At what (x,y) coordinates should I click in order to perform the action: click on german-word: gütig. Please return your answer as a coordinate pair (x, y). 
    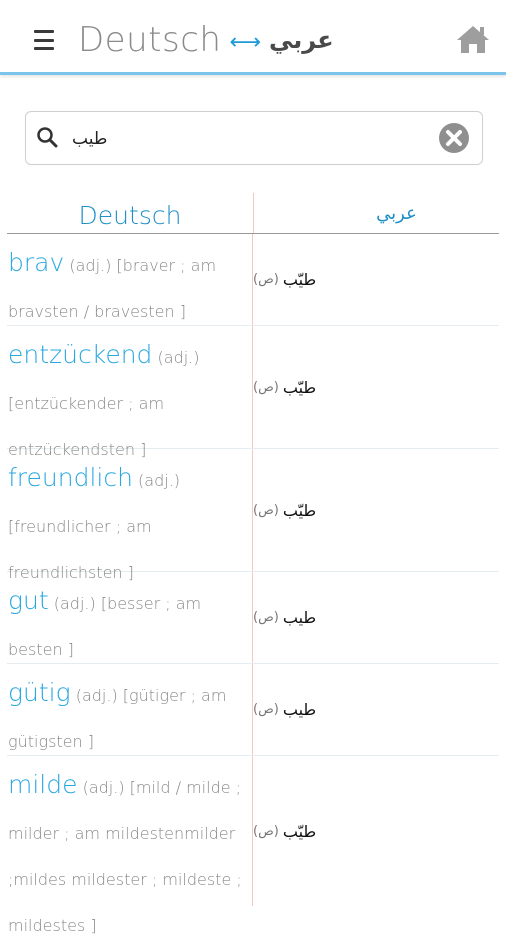
    Looking at the image, I should click on (39, 692).